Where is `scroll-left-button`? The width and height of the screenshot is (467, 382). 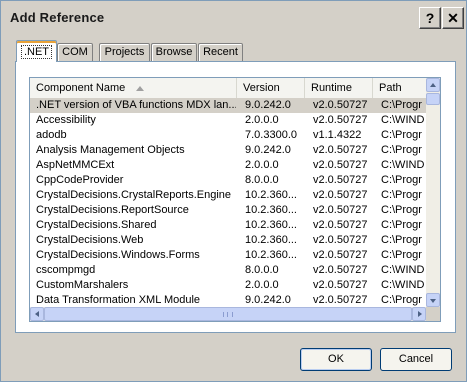 scroll-left-button is located at coordinates (37, 314).